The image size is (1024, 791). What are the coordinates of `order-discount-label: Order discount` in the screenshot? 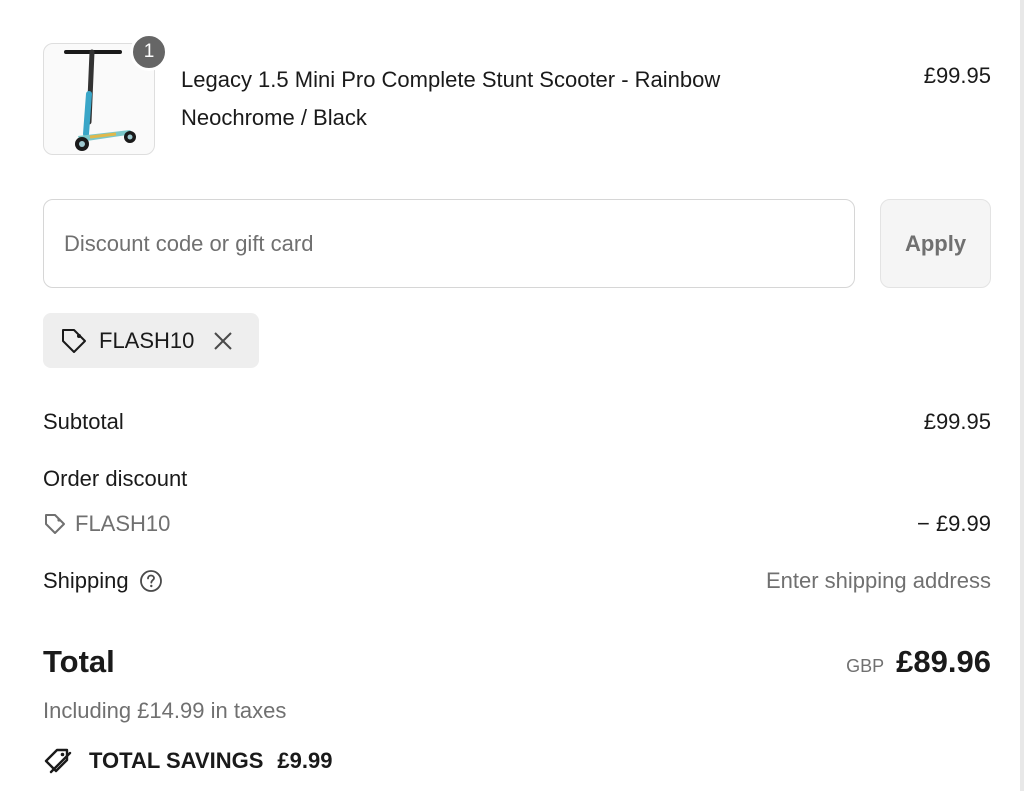 It's located at (115, 478).